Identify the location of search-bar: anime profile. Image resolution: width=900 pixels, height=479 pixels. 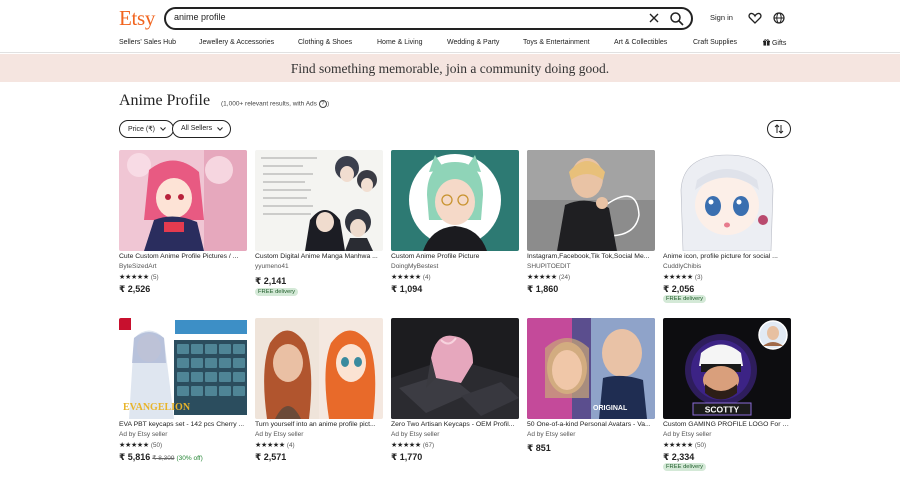
(428, 18).